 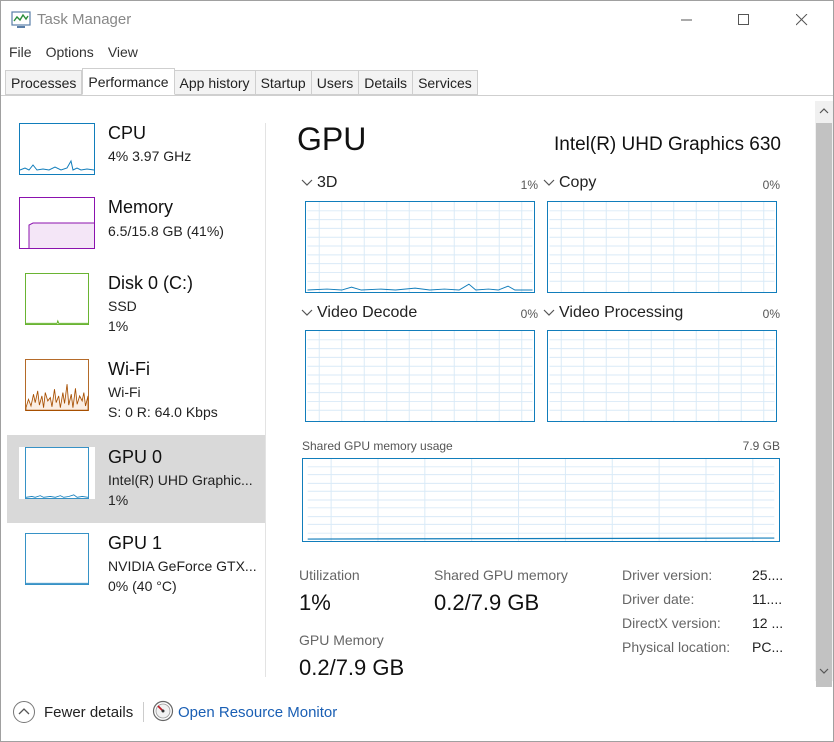 I want to click on shared-memory-label: Shared GPU memory usage, so click(x=377, y=446).